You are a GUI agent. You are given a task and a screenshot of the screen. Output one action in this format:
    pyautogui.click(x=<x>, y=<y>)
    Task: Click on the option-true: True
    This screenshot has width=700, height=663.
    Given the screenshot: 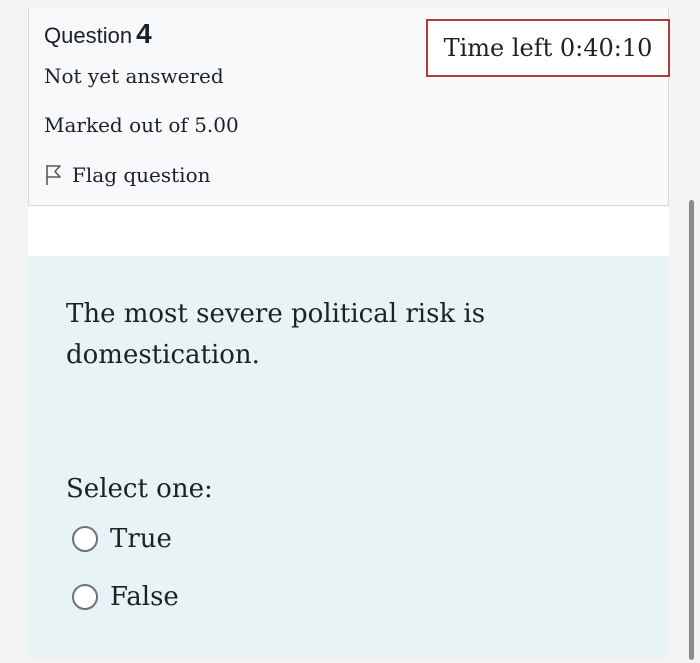 What is the action you would take?
    pyautogui.click(x=122, y=539)
    